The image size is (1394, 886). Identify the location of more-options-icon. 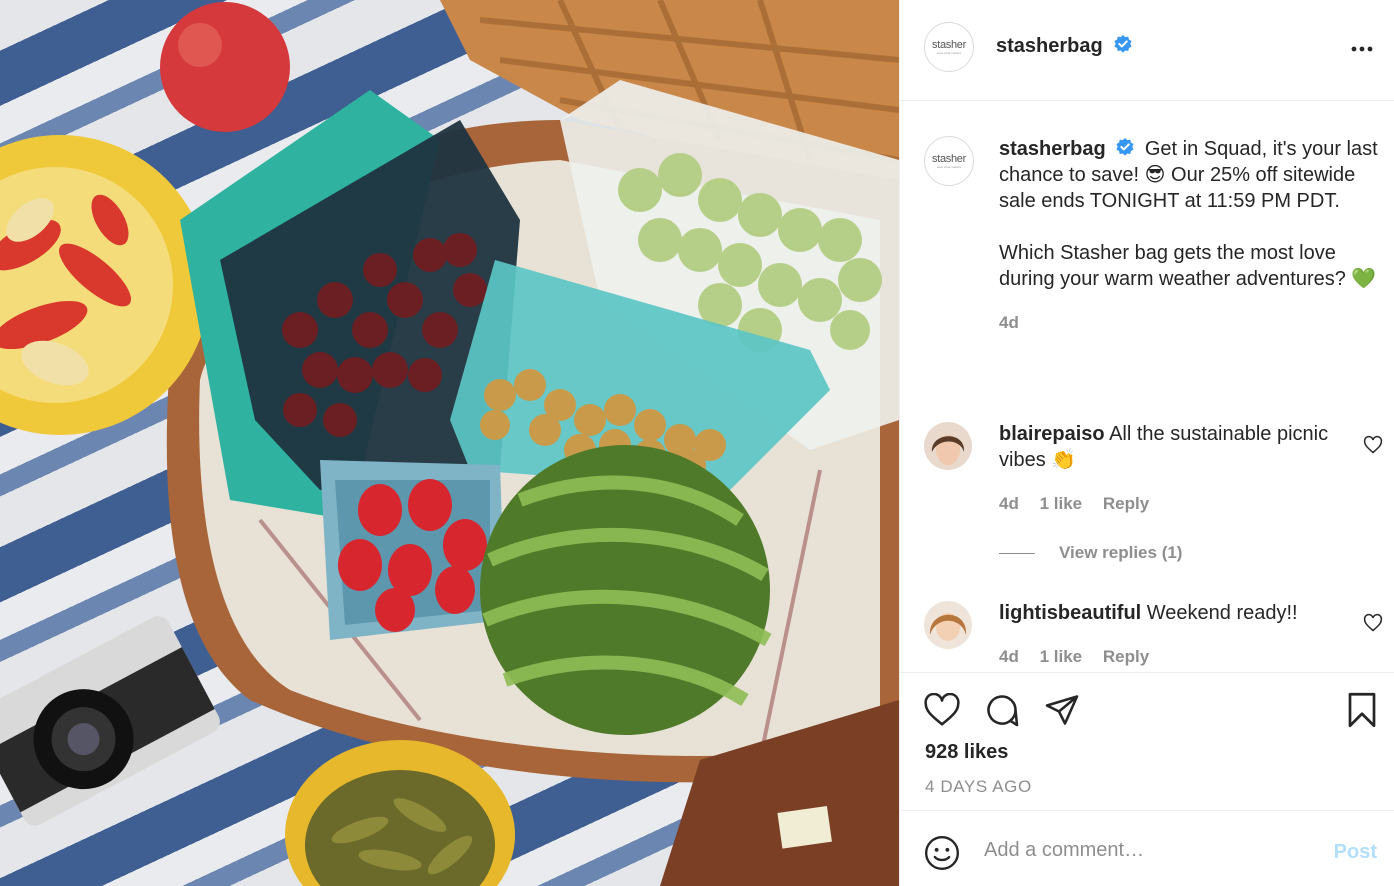
(1362, 49).